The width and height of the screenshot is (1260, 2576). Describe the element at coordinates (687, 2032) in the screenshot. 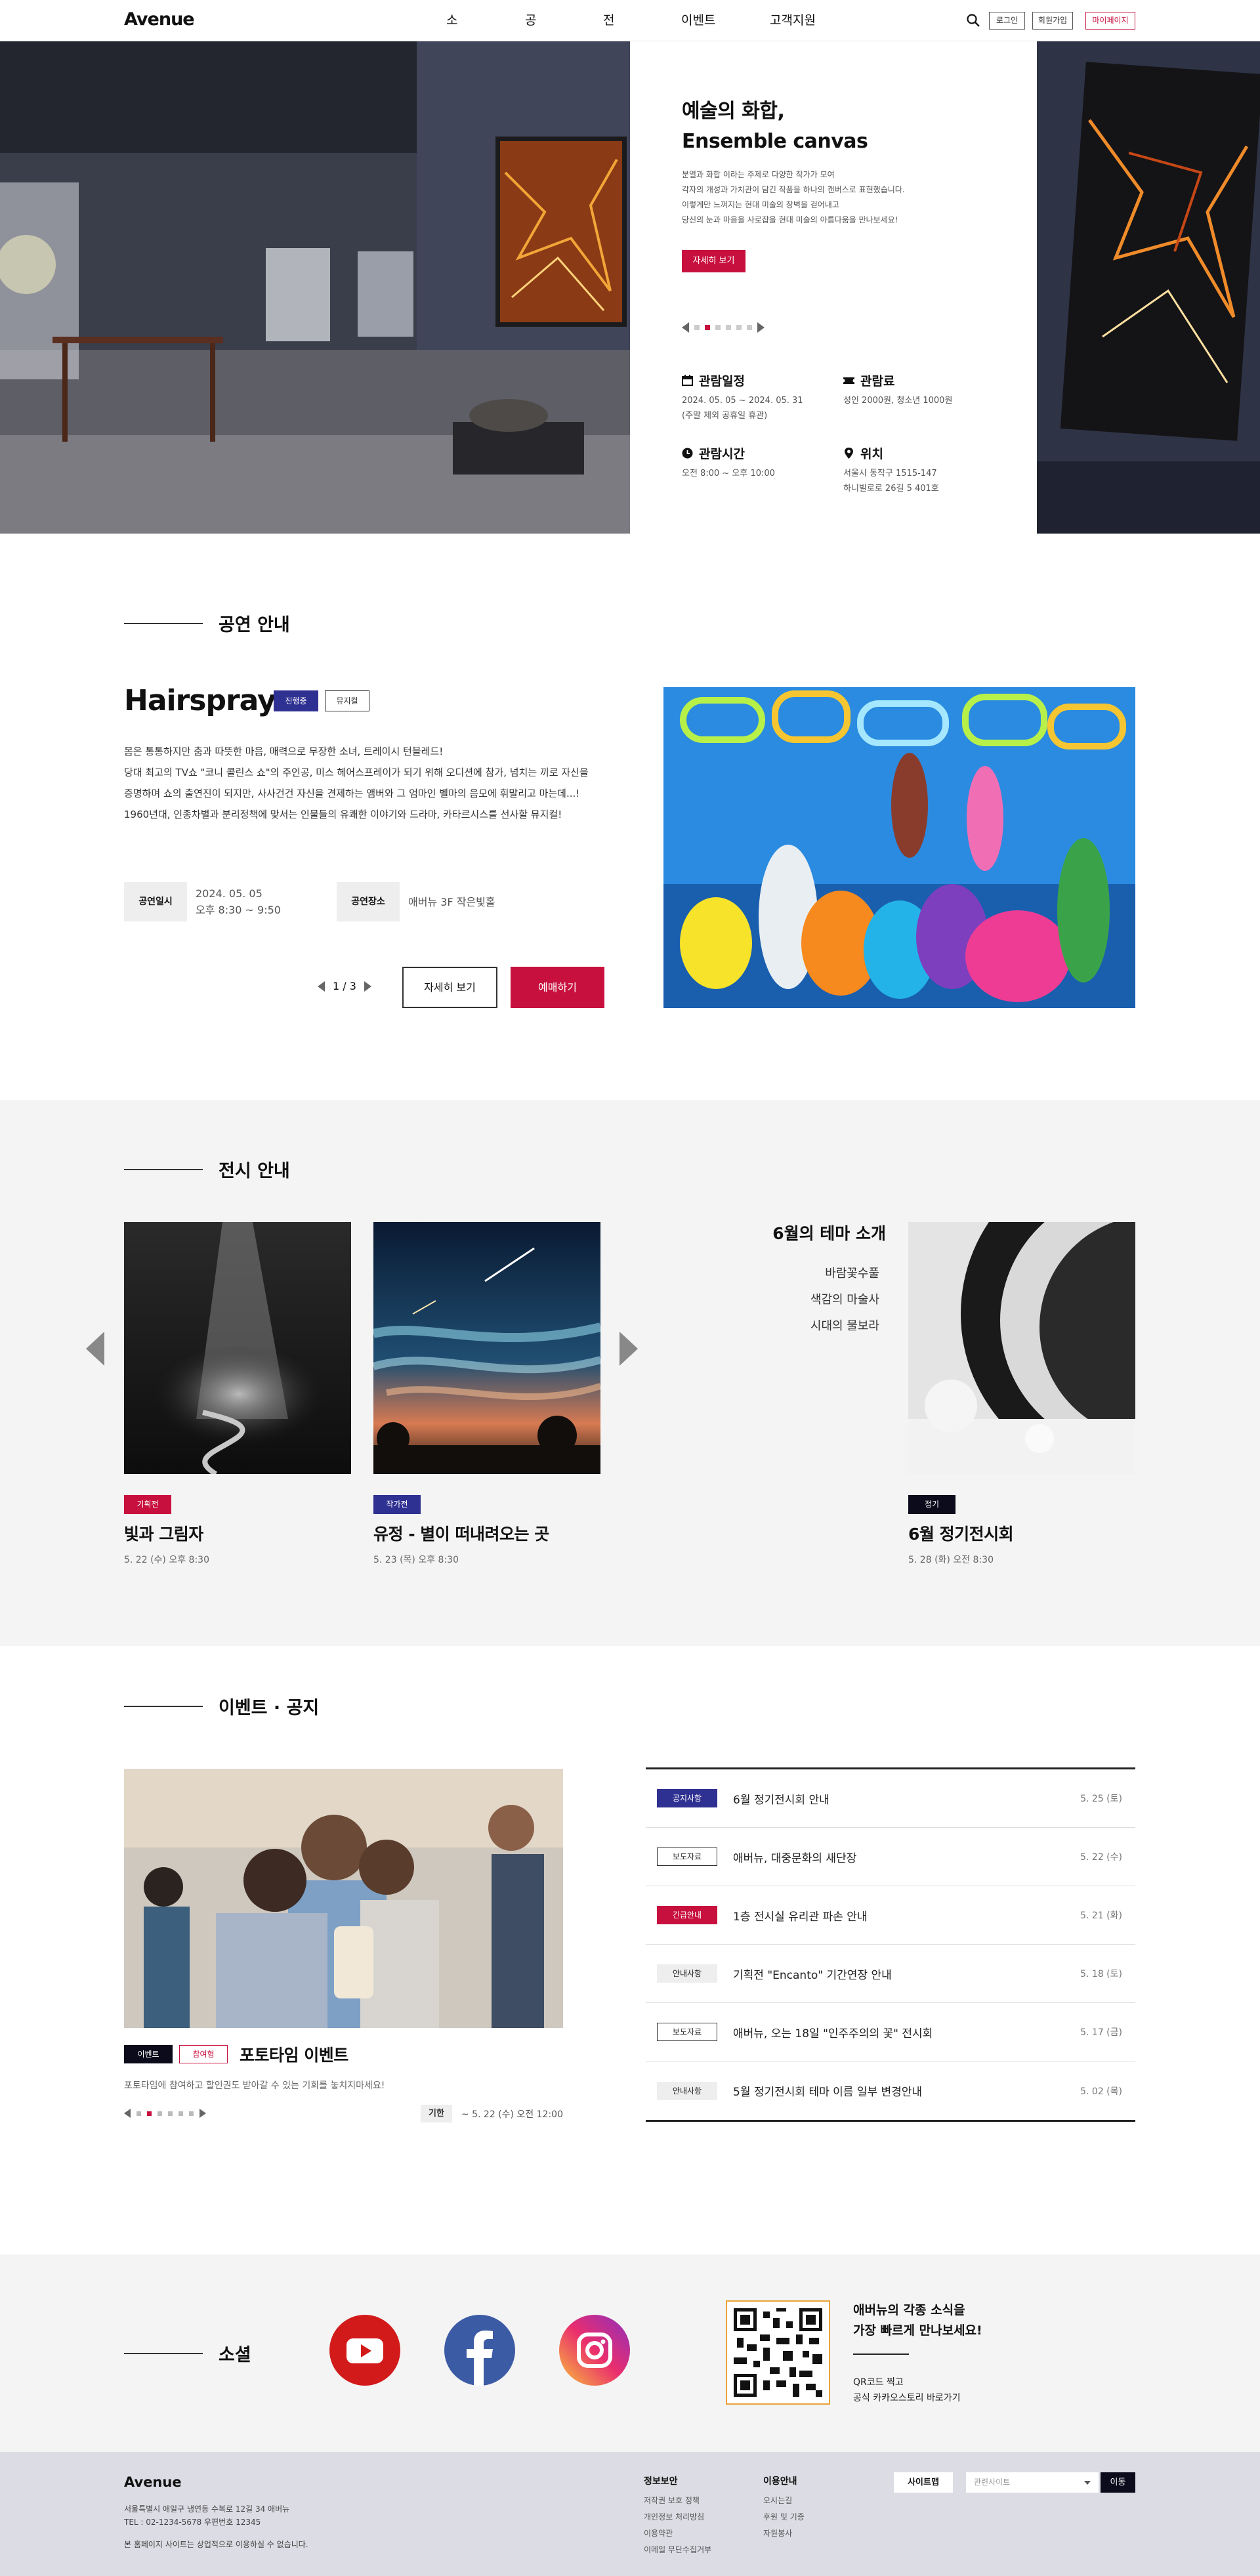

I see `notice-tag: 보도자료` at that location.